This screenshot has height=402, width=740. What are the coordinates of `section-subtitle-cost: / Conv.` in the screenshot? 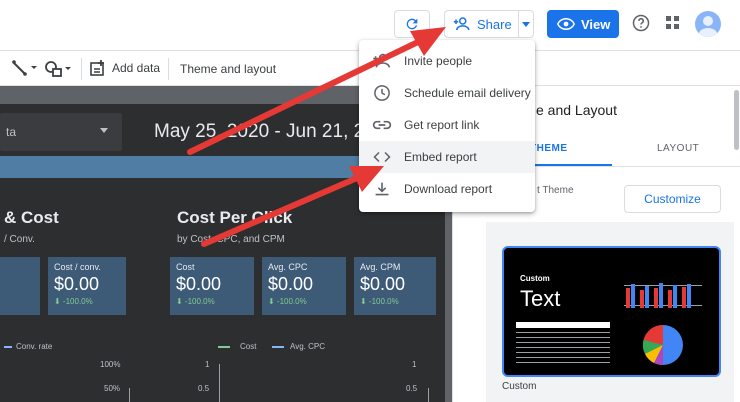 It's located at (19, 239).